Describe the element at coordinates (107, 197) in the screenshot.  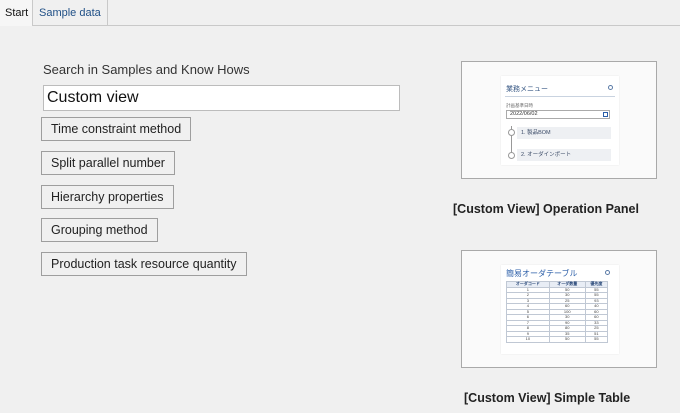
I see `sample-button-hierarchy-properties: Hierarchy properties` at that location.